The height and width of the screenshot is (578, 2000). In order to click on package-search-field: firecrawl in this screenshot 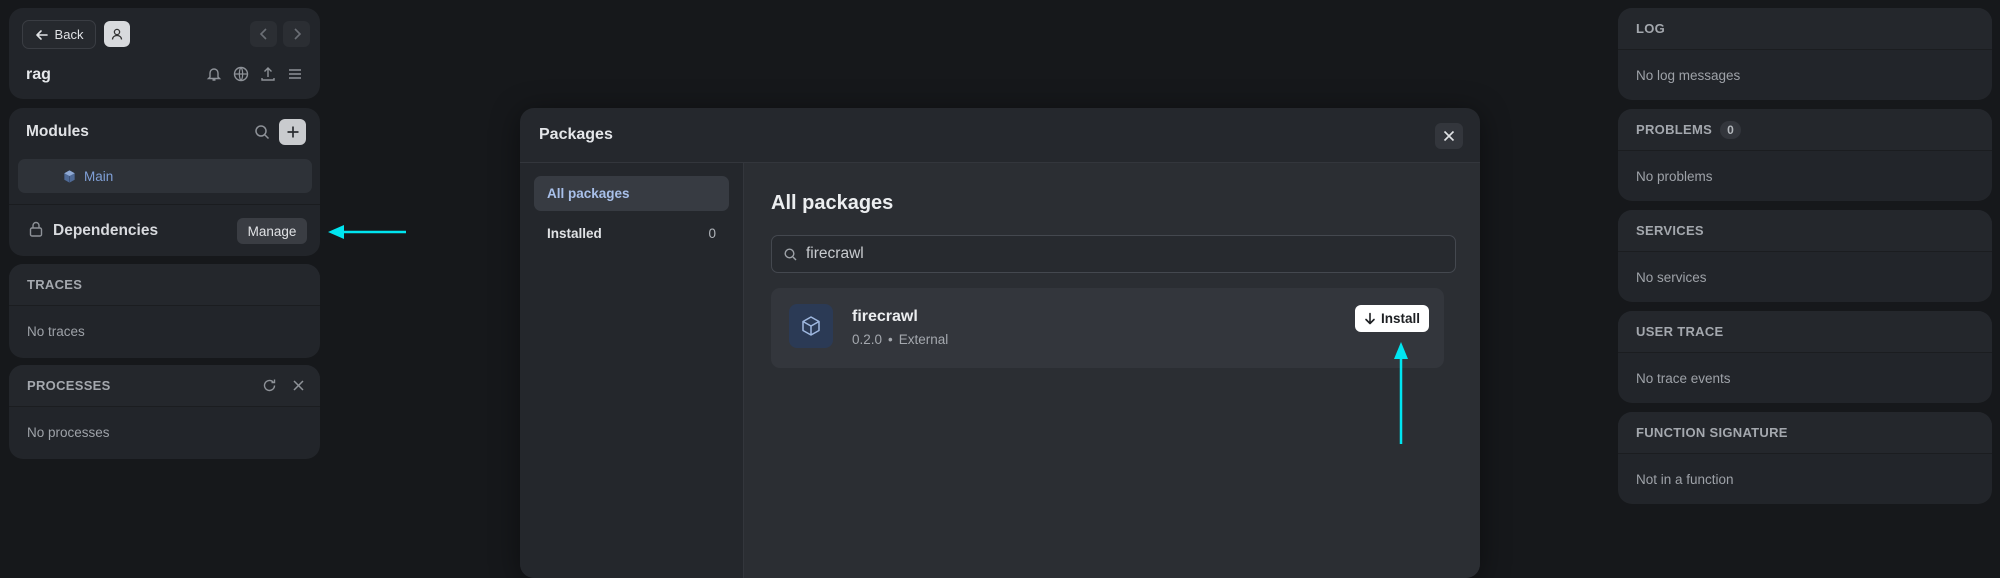, I will do `click(1113, 254)`.